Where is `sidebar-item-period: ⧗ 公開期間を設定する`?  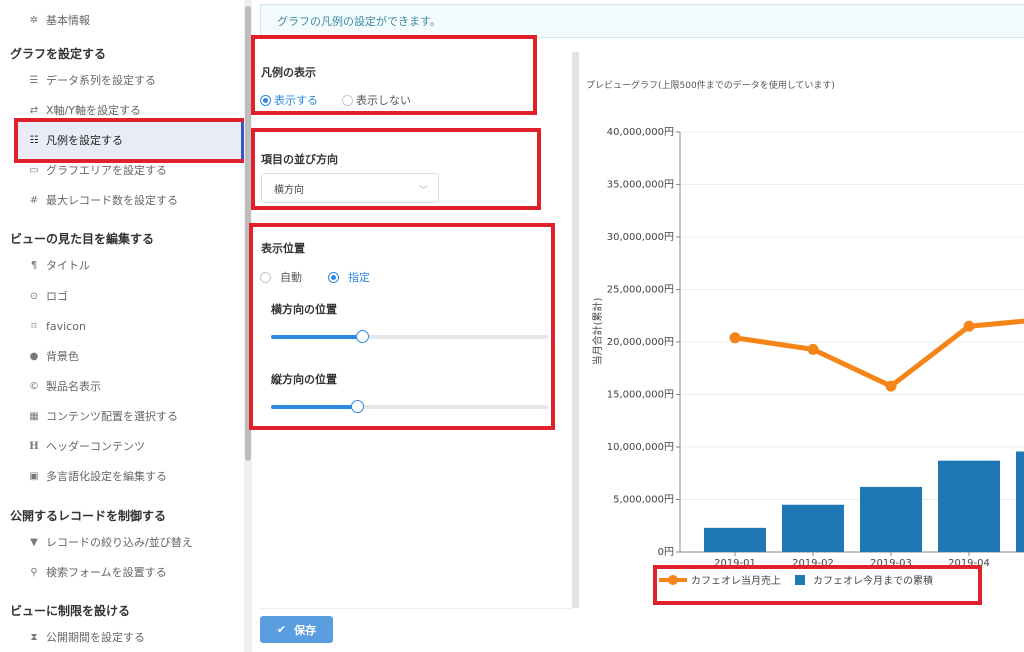 sidebar-item-period: ⧗ 公開期間を設定する is located at coordinates (86, 637).